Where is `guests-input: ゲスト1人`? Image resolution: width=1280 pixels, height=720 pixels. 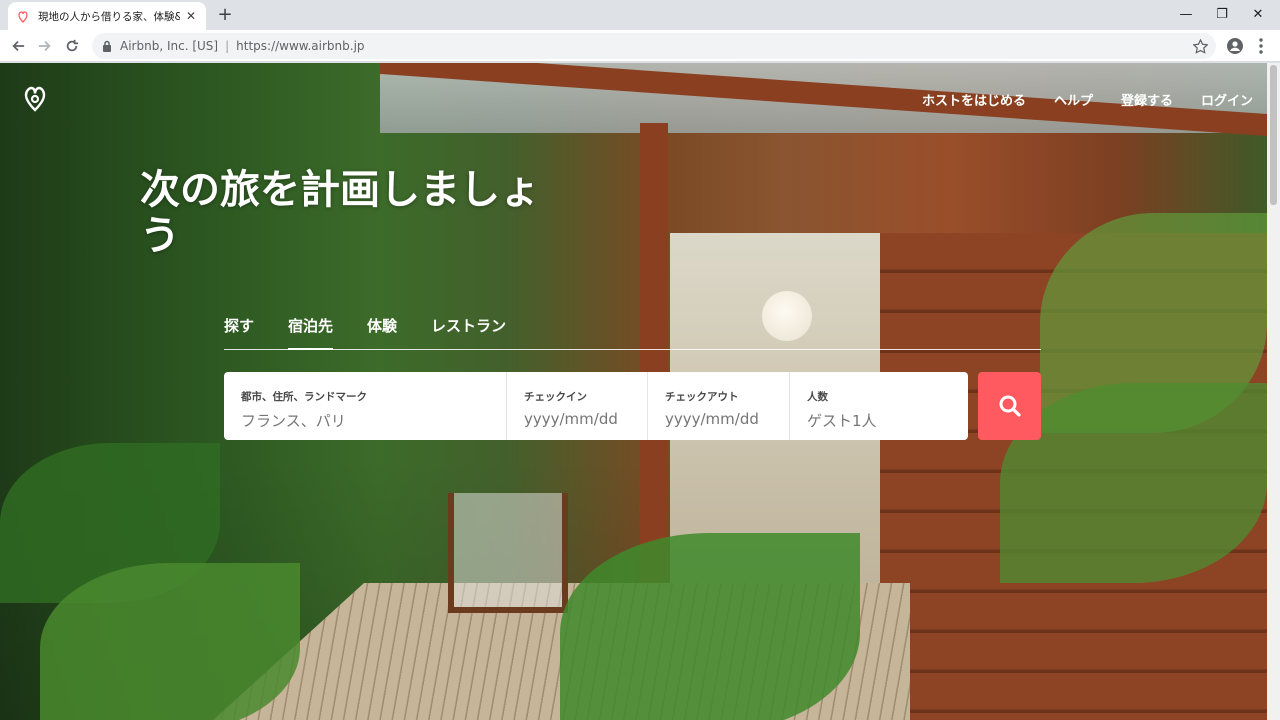
guests-input: ゲスト1人 is located at coordinates (887, 420).